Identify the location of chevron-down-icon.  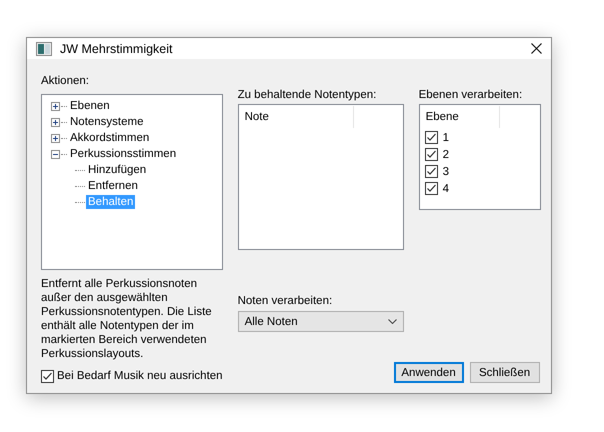
(392, 321).